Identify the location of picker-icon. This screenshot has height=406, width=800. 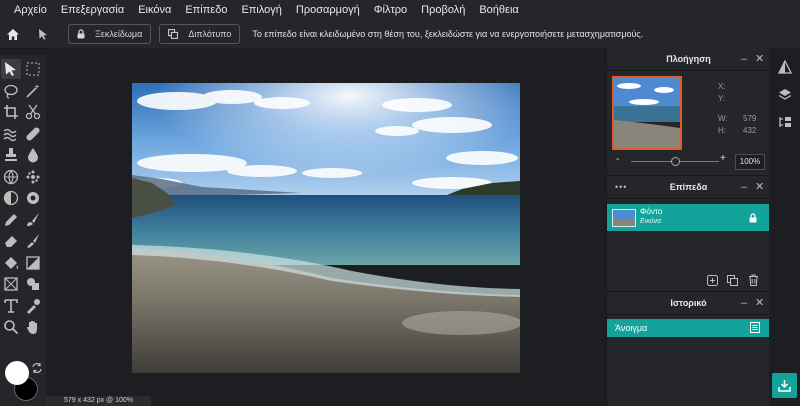
(33, 306).